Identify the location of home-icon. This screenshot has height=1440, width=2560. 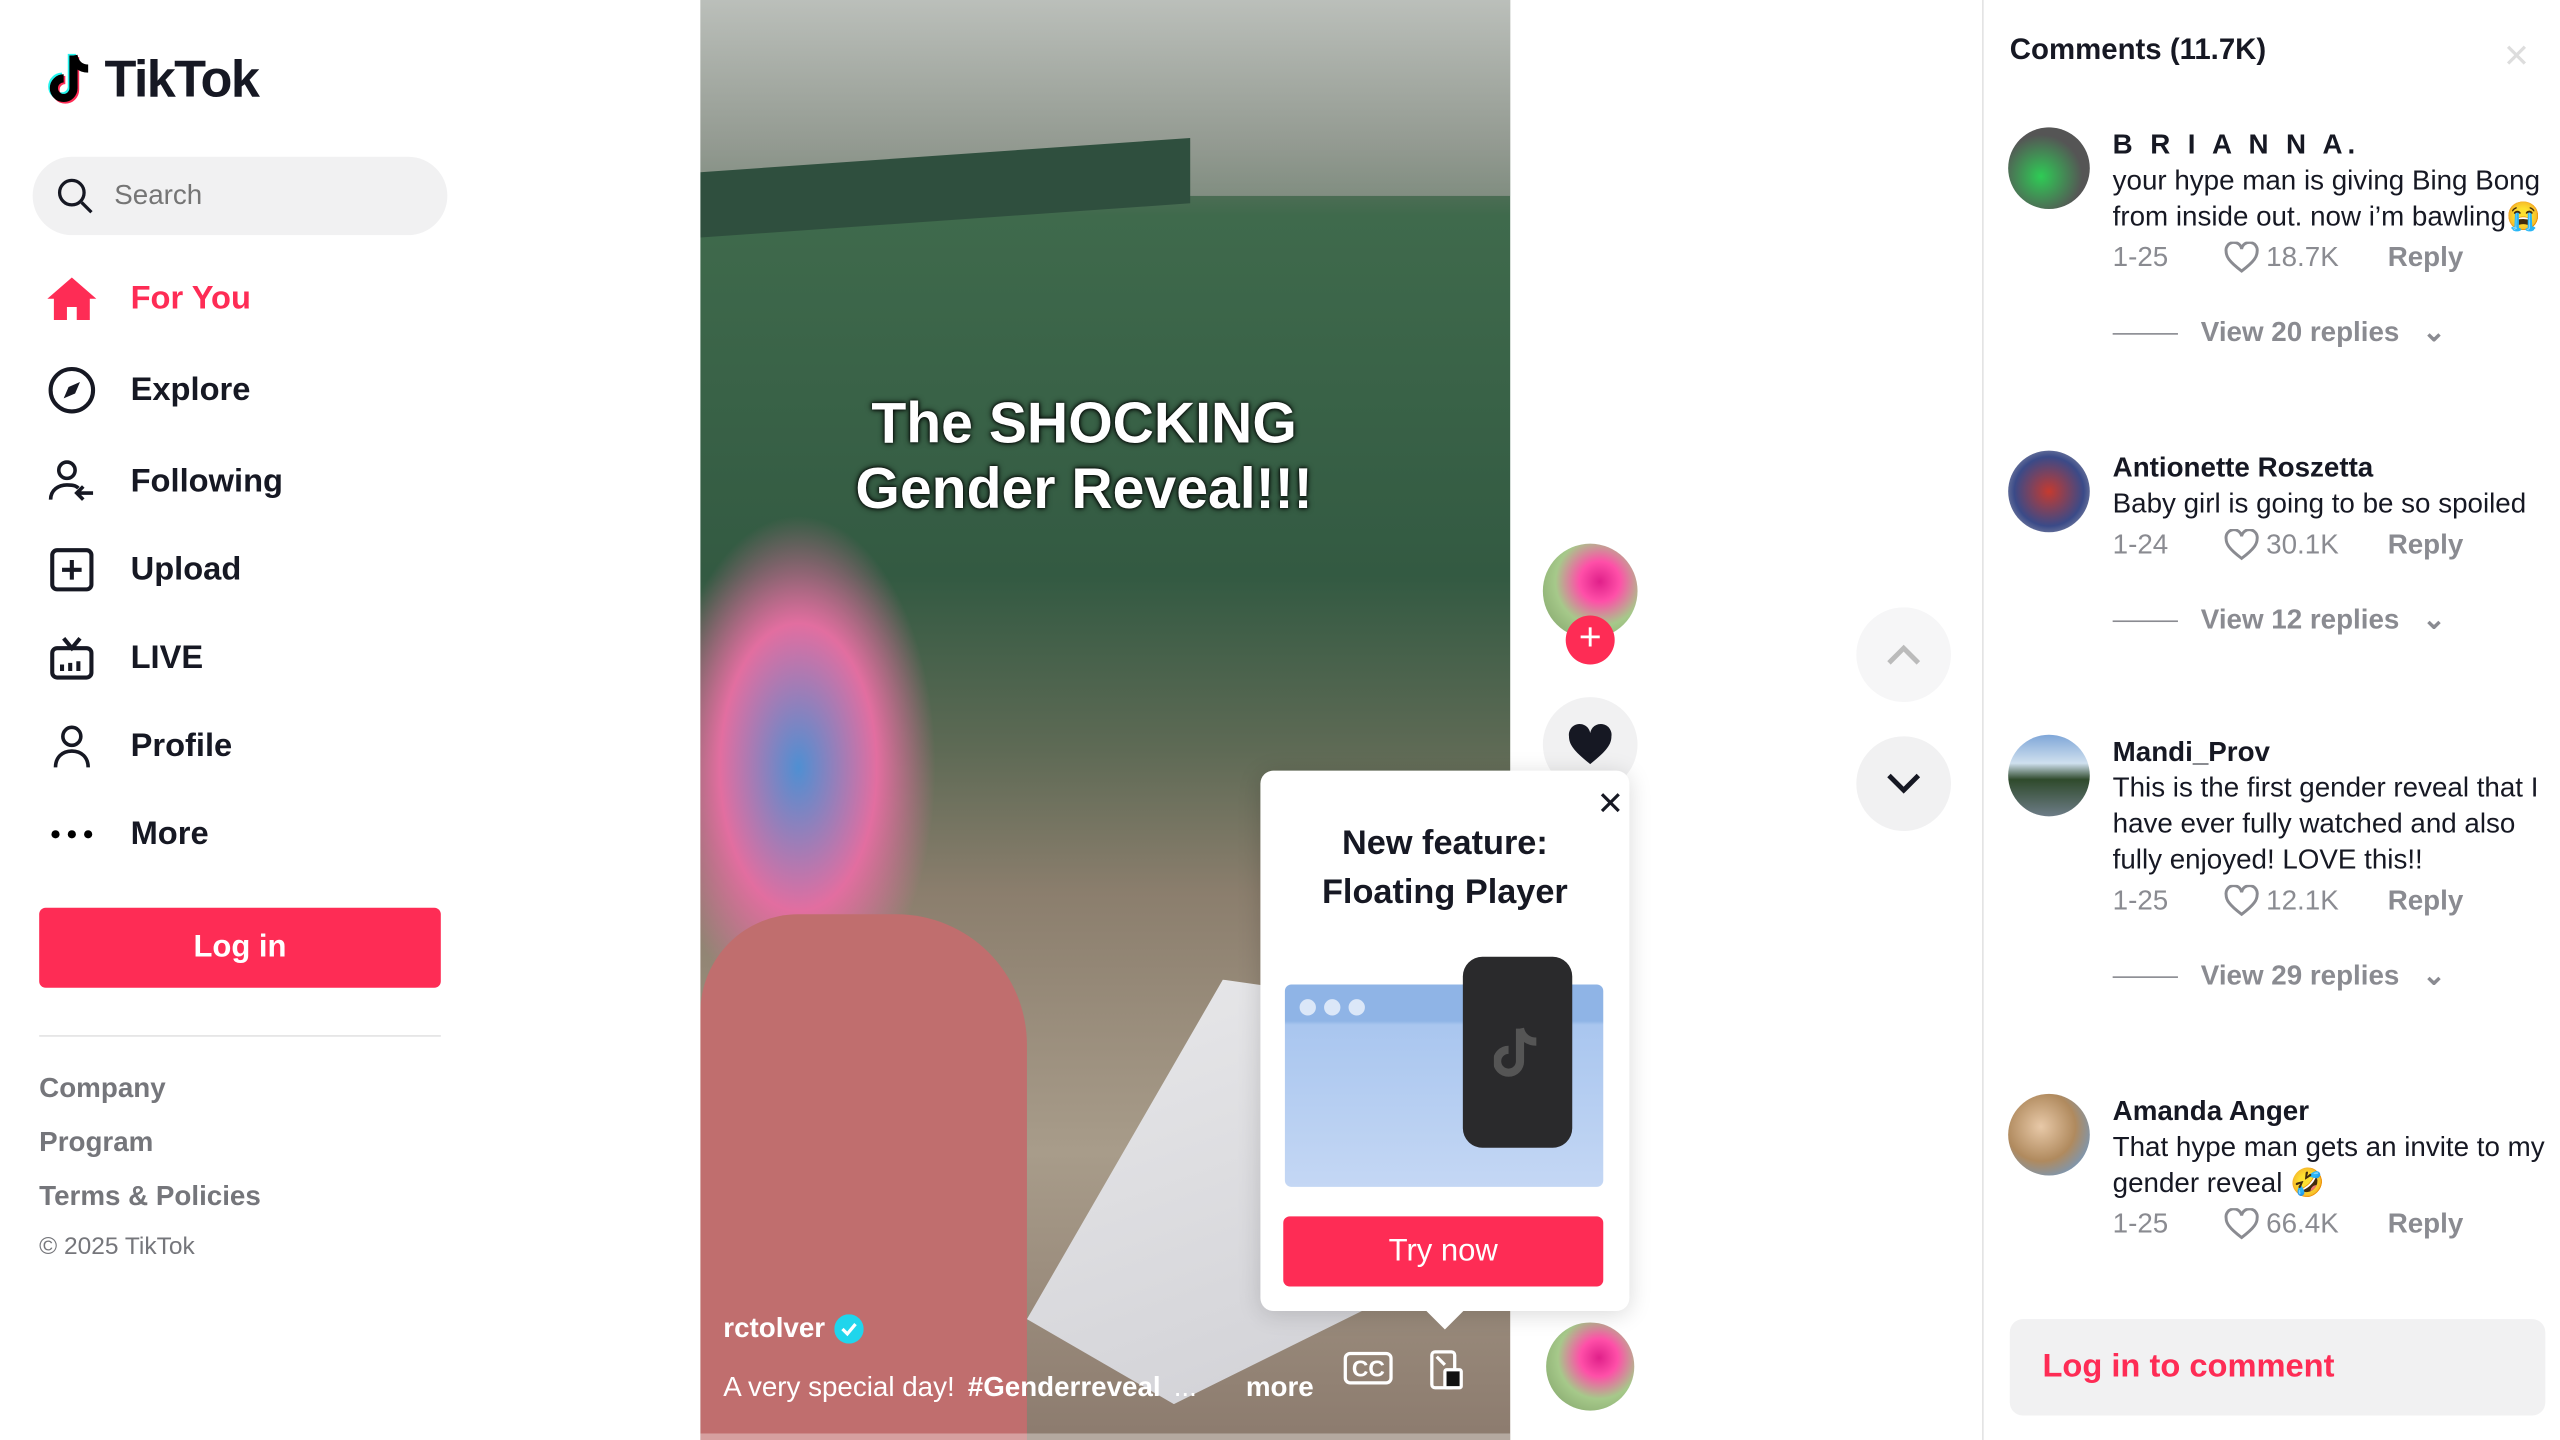
(72, 299).